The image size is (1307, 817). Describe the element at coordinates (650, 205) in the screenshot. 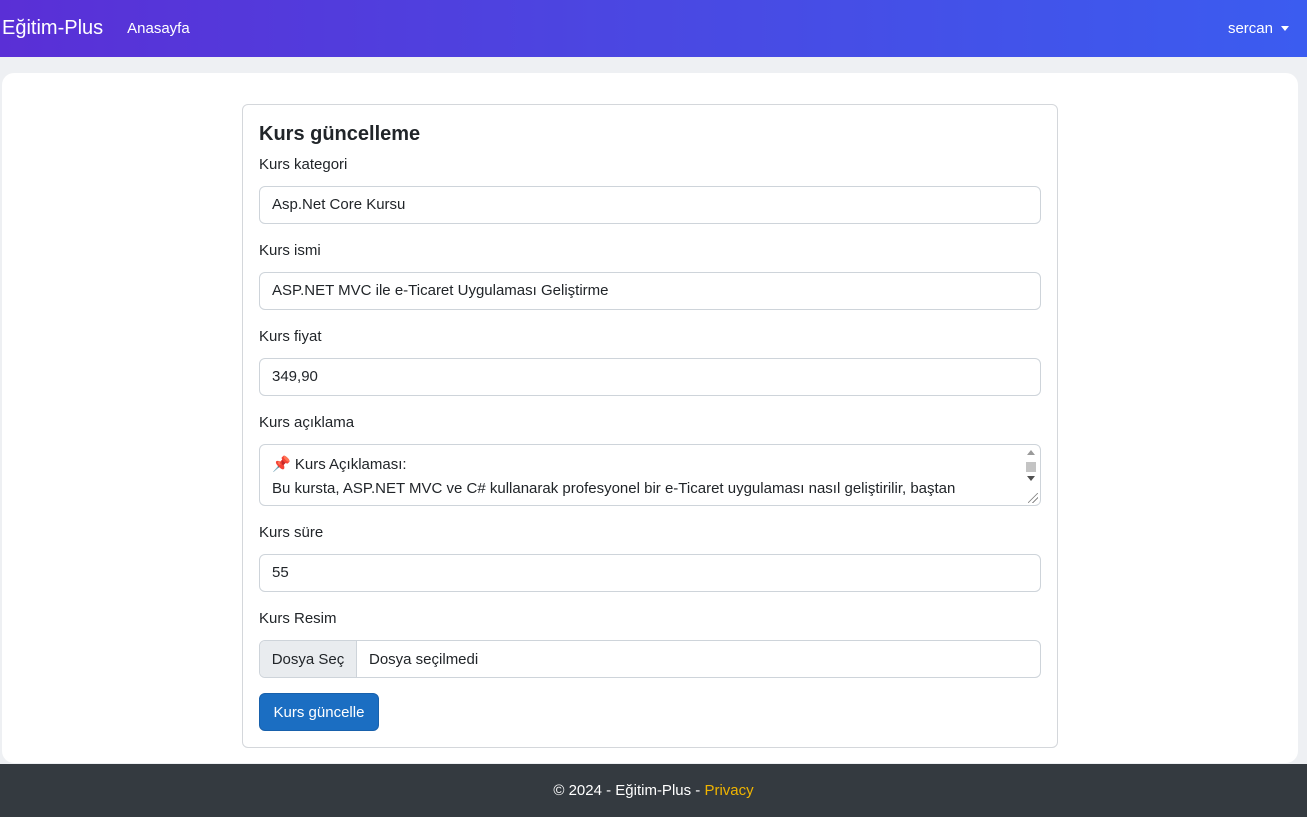

I see `category-field: Asp.Net Core Kursu` at that location.